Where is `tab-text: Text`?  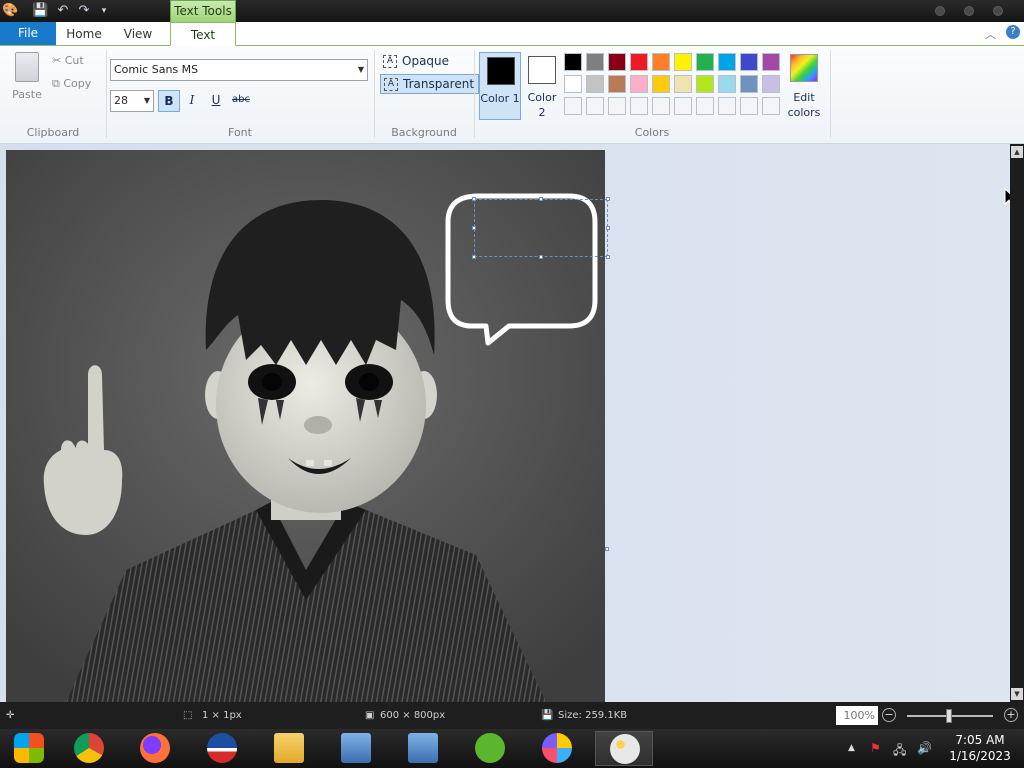 tab-text: Text is located at coordinates (203, 34).